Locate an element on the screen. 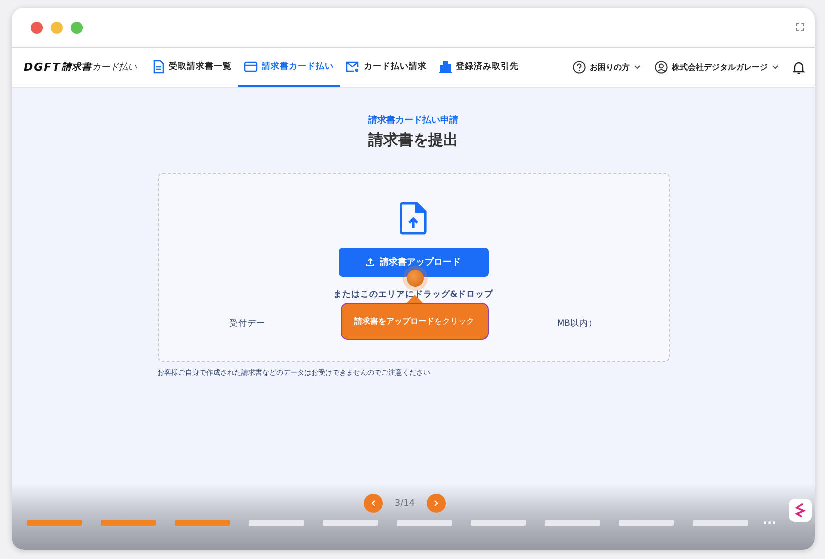 This screenshot has height=559, width=825. nav-tab: 請求書カード払い is located at coordinates (289, 67).